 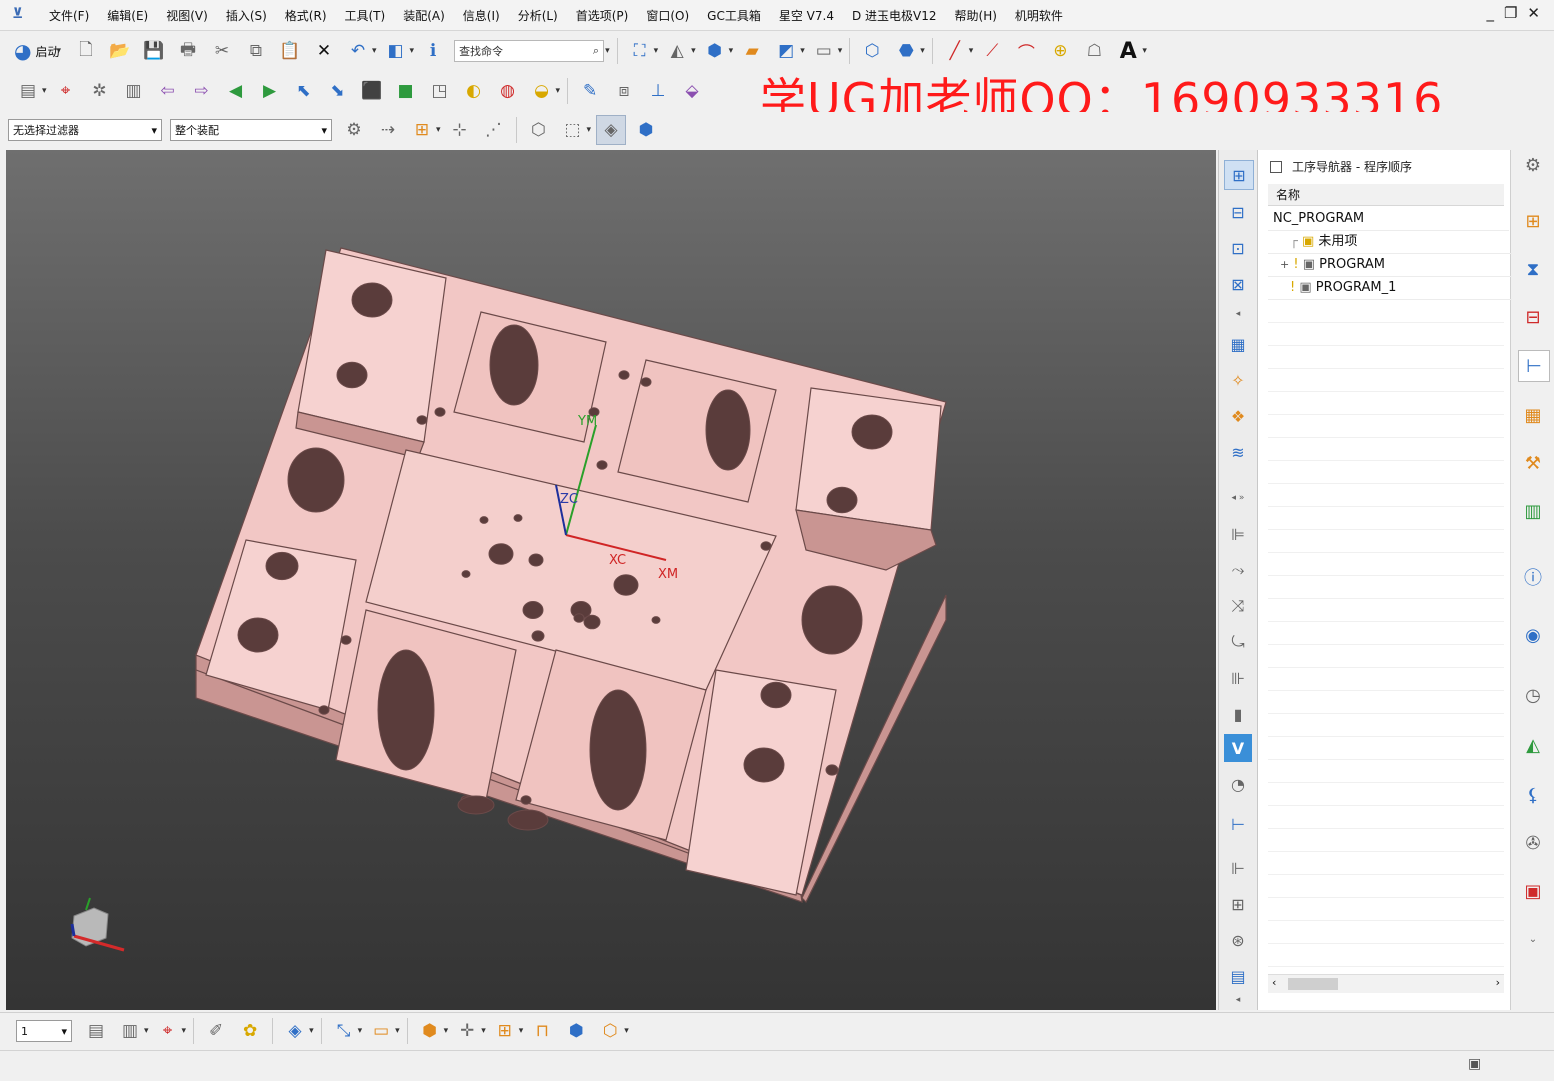 What do you see at coordinates (1238, 498) in the screenshot?
I see `chevron-left-icon: ◂ »` at bounding box center [1238, 498].